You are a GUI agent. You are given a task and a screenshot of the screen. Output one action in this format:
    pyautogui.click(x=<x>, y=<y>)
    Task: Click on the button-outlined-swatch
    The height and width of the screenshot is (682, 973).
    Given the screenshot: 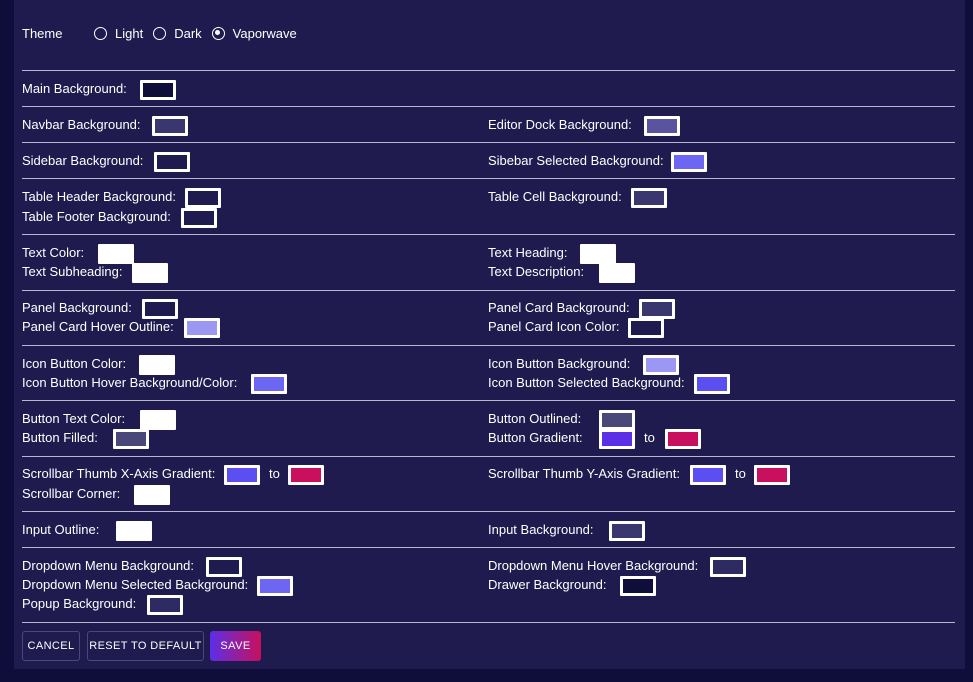 What is the action you would take?
    pyautogui.click(x=617, y=420)
    